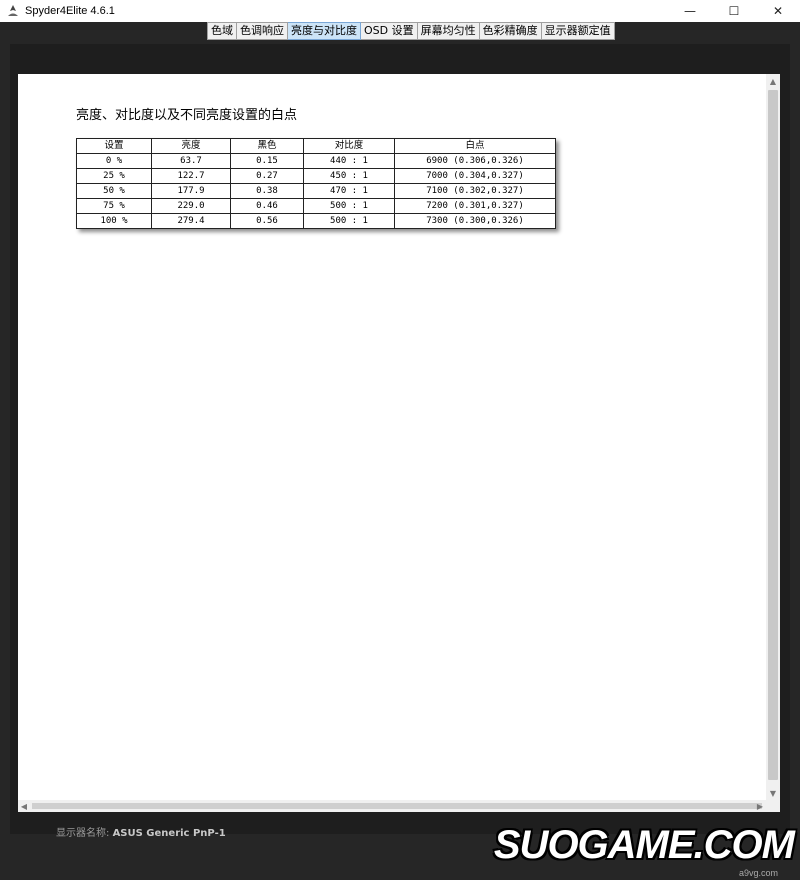  What do you see at coordinates (114, 161) in the screenshot?
I see `table-cell: 0 %` at bounding box center [114, 161].